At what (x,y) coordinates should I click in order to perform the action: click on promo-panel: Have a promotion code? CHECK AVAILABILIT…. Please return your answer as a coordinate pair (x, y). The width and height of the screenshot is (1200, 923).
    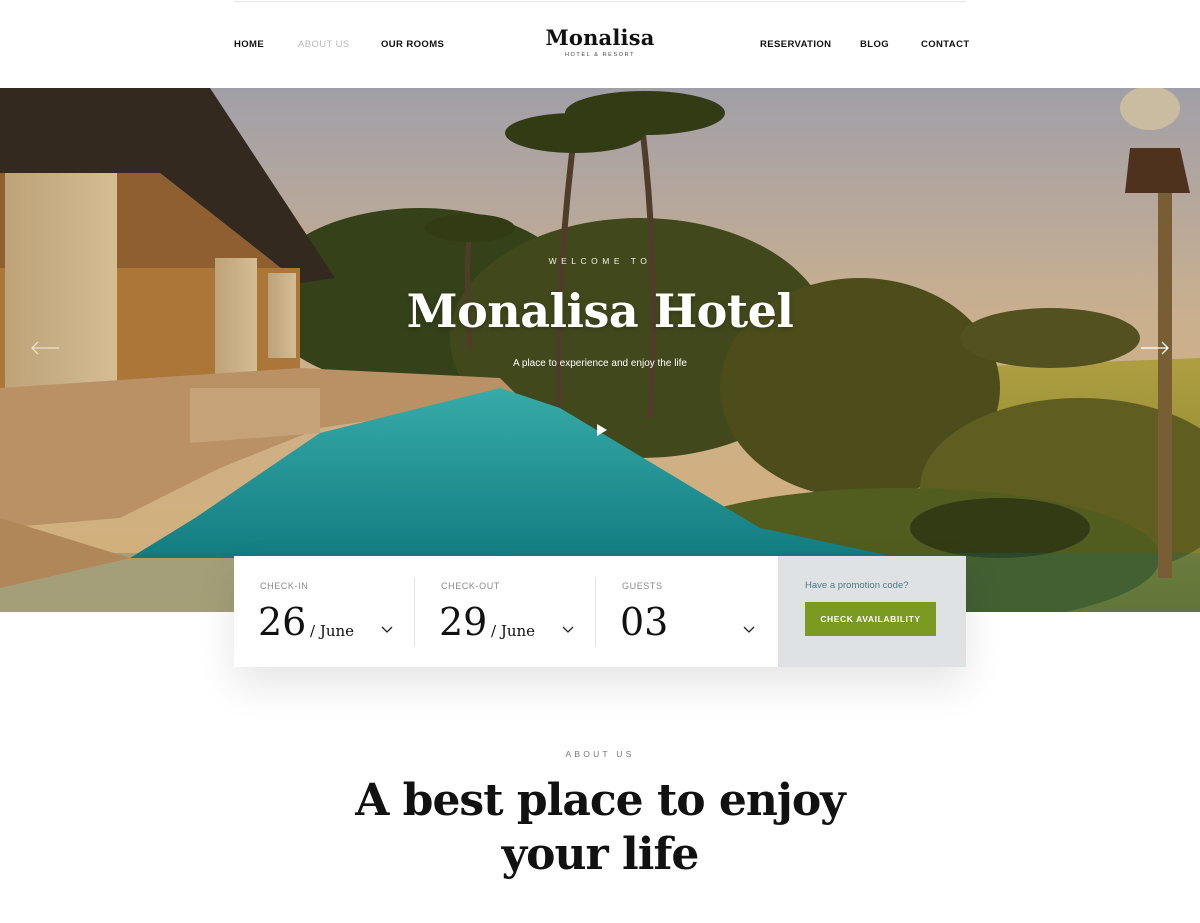
    Looking at the image, I should click on (872, 611).